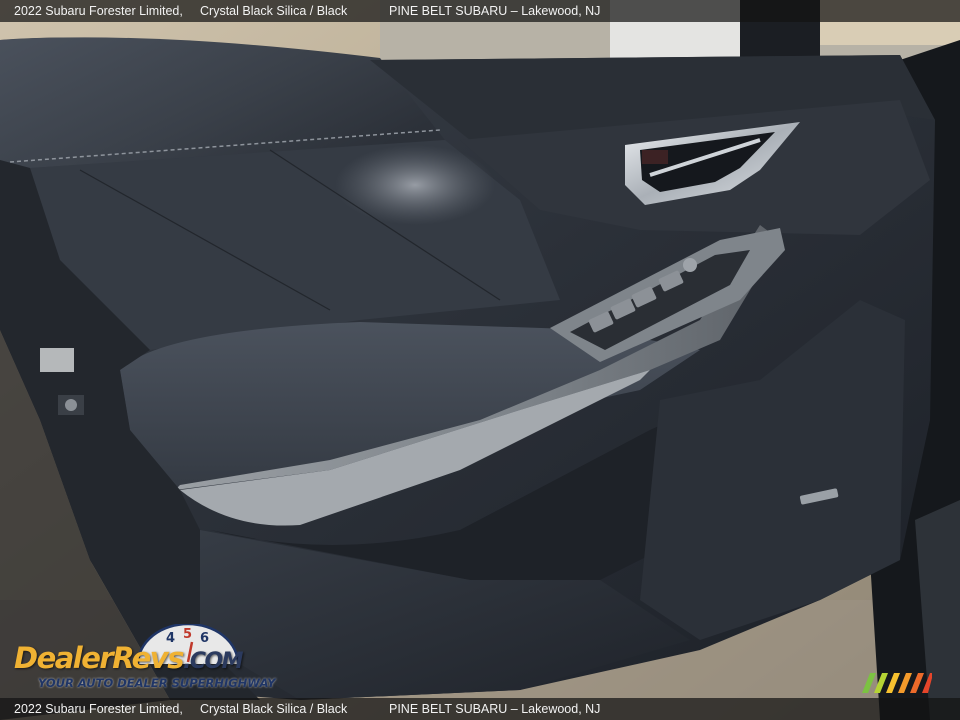 This screenshot has width=960, height=720. I want to click on watermark-brand: DealerRevs.COM, so click(129, 658).